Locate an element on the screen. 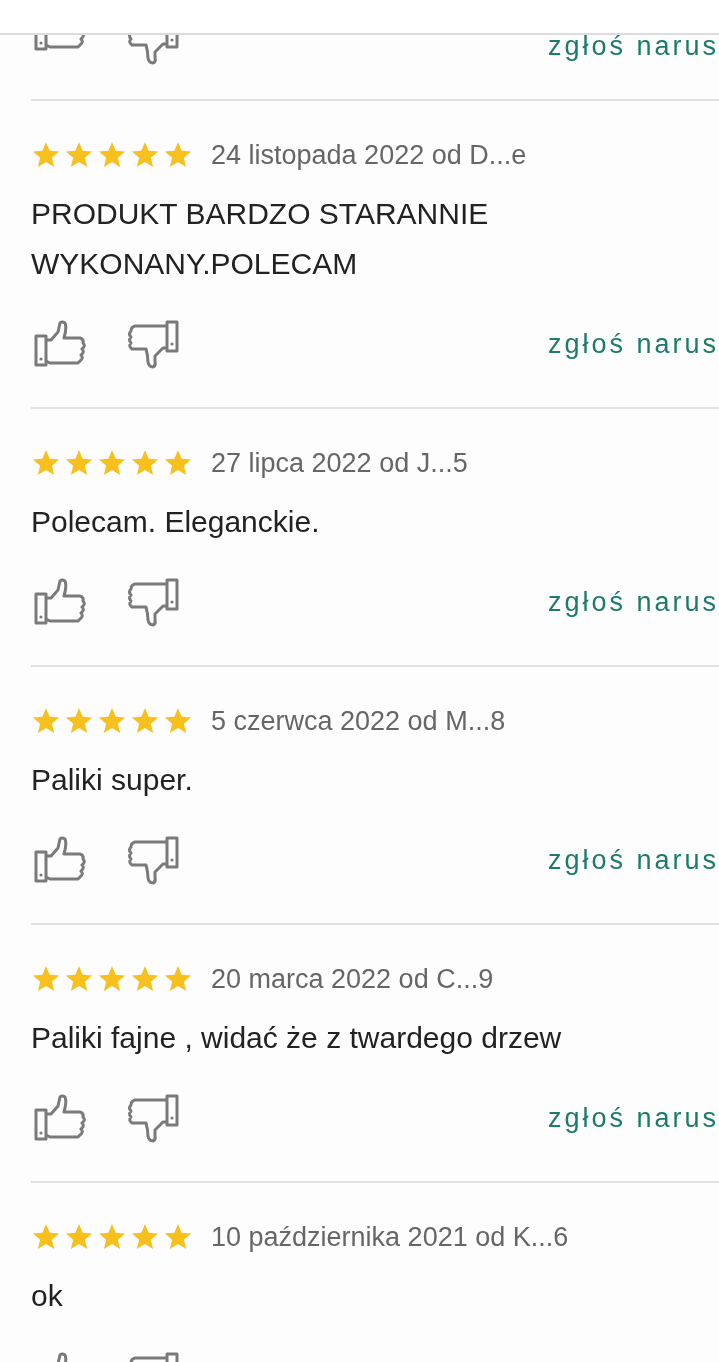 The image size is (719, 1362). review-text: Paliki super. is located at coordinates (112, 780).